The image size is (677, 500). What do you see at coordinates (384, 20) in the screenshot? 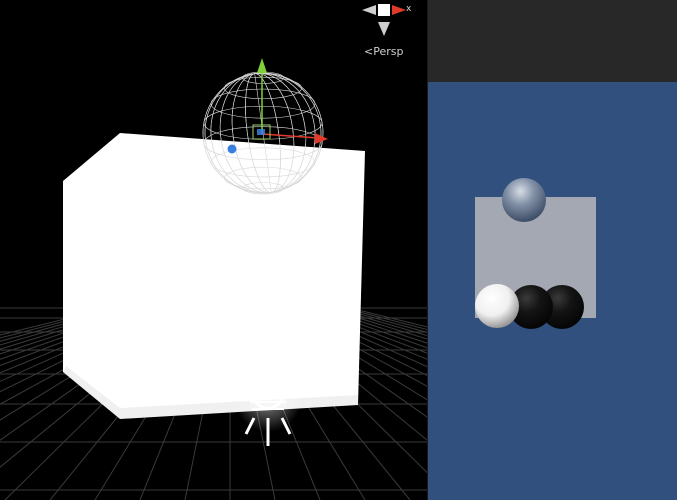
I see `scene-gizmo-icon` at bounding box center [384, 20].